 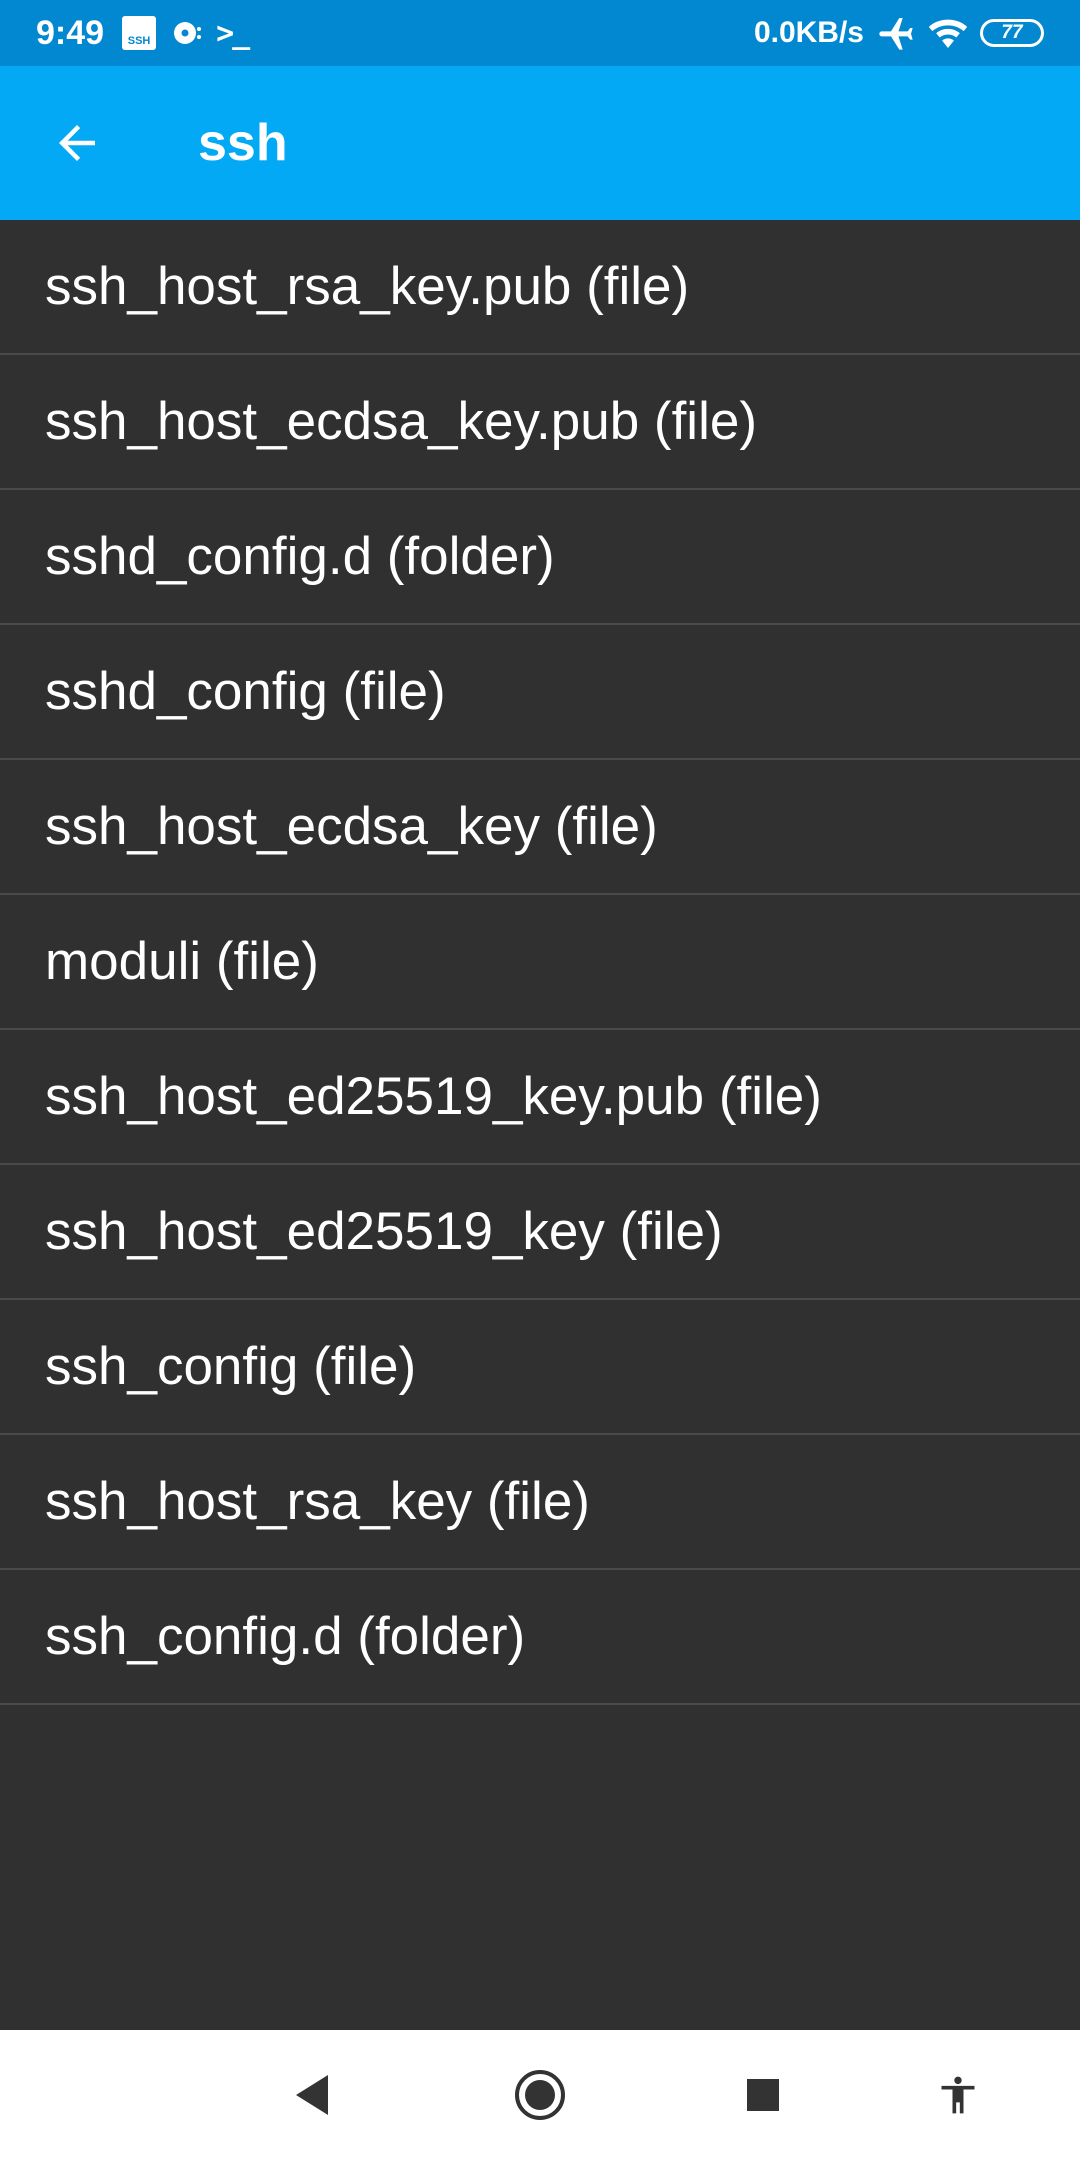 What do you see at coordinates (285, 1636) in the screenshot?
I see `list-item-label: ssh_config.d (folder)` at bounding box center [285, 1636].